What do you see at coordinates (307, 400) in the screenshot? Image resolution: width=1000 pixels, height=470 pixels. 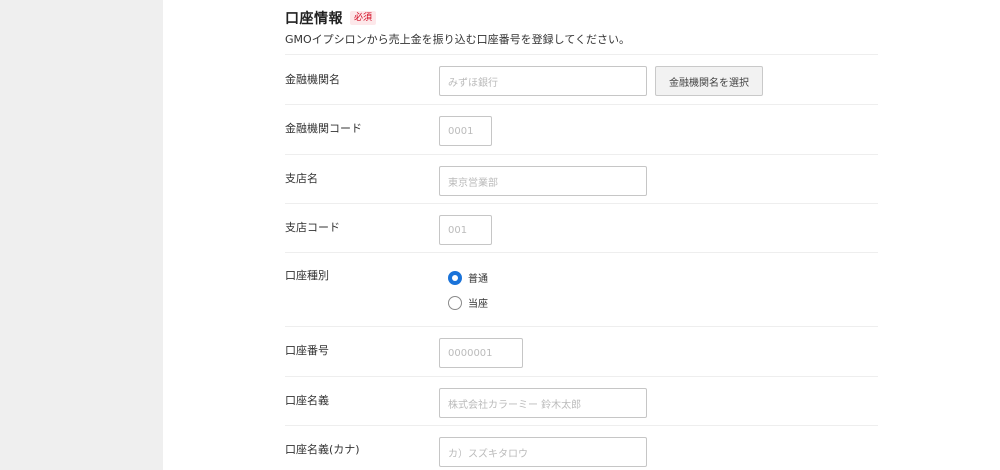 I see `account-holder-label: 口座名義` at bounding box center [307, 400].